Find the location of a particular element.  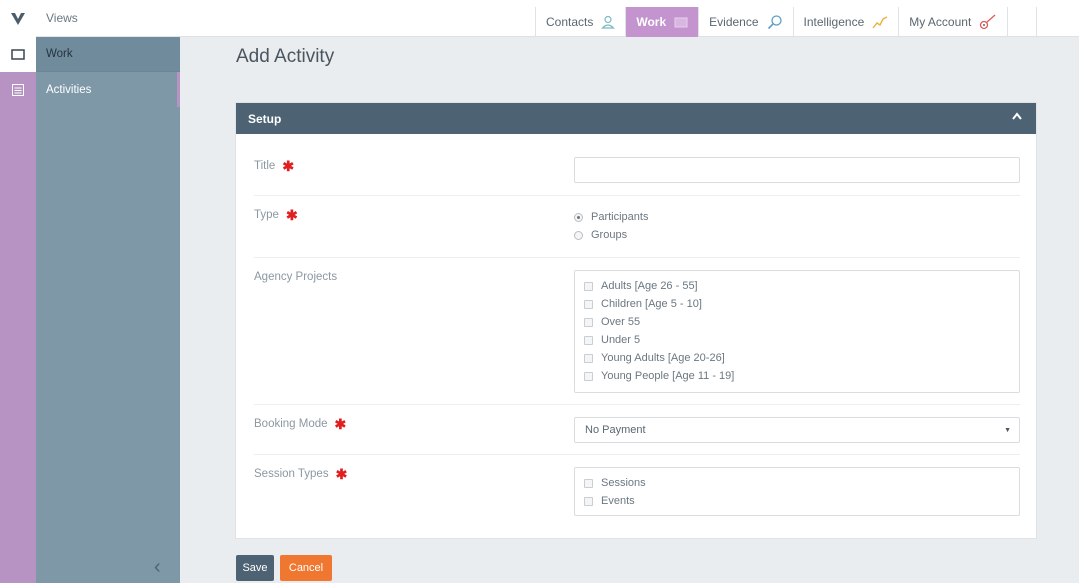

title-input is located at coordinates (797, 170).